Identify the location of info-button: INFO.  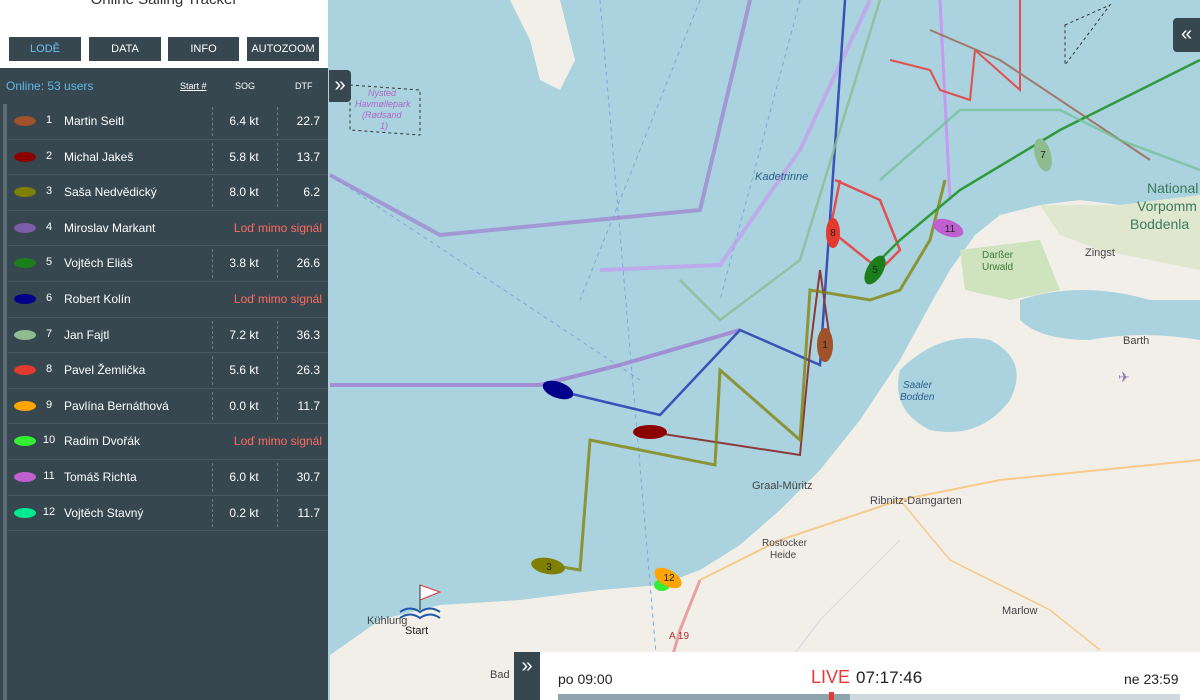
(203, 49).